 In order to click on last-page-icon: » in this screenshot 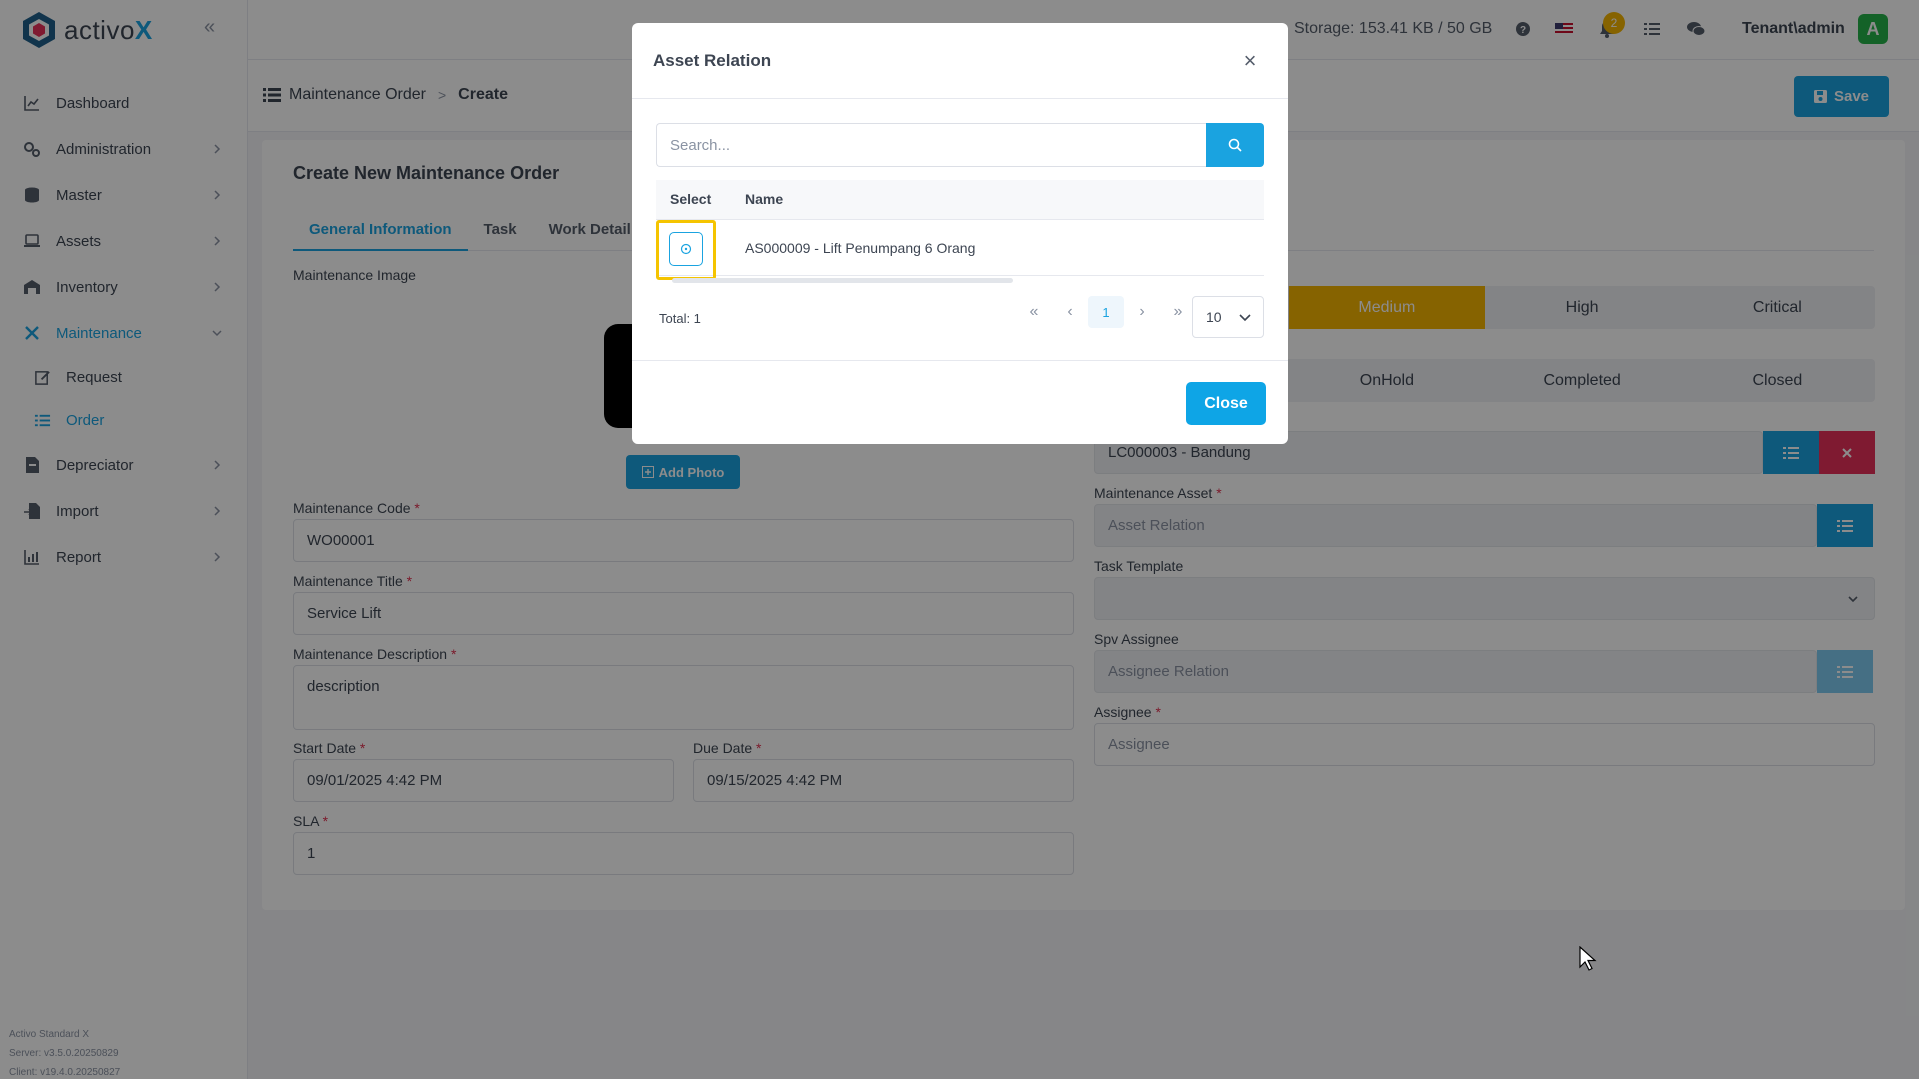, I will do `click(1178, 312)`.